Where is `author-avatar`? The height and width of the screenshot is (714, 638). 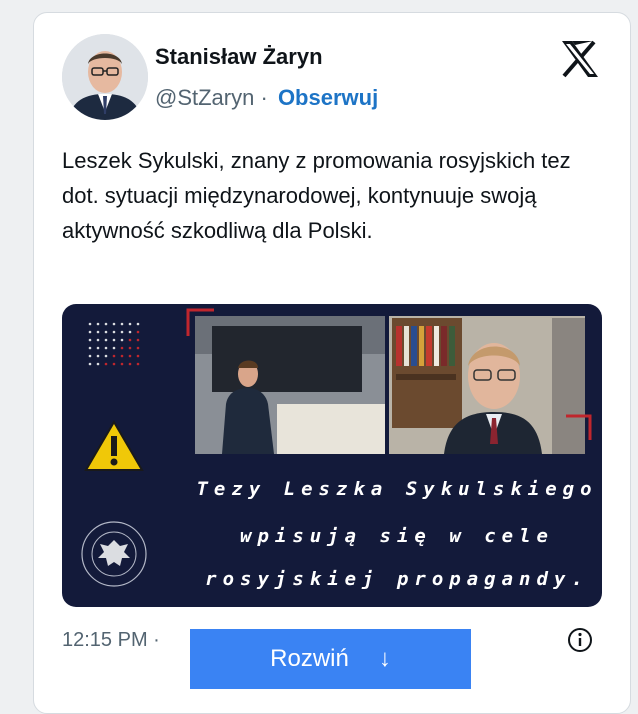 author-avatar is located at coordinates (105, 77).